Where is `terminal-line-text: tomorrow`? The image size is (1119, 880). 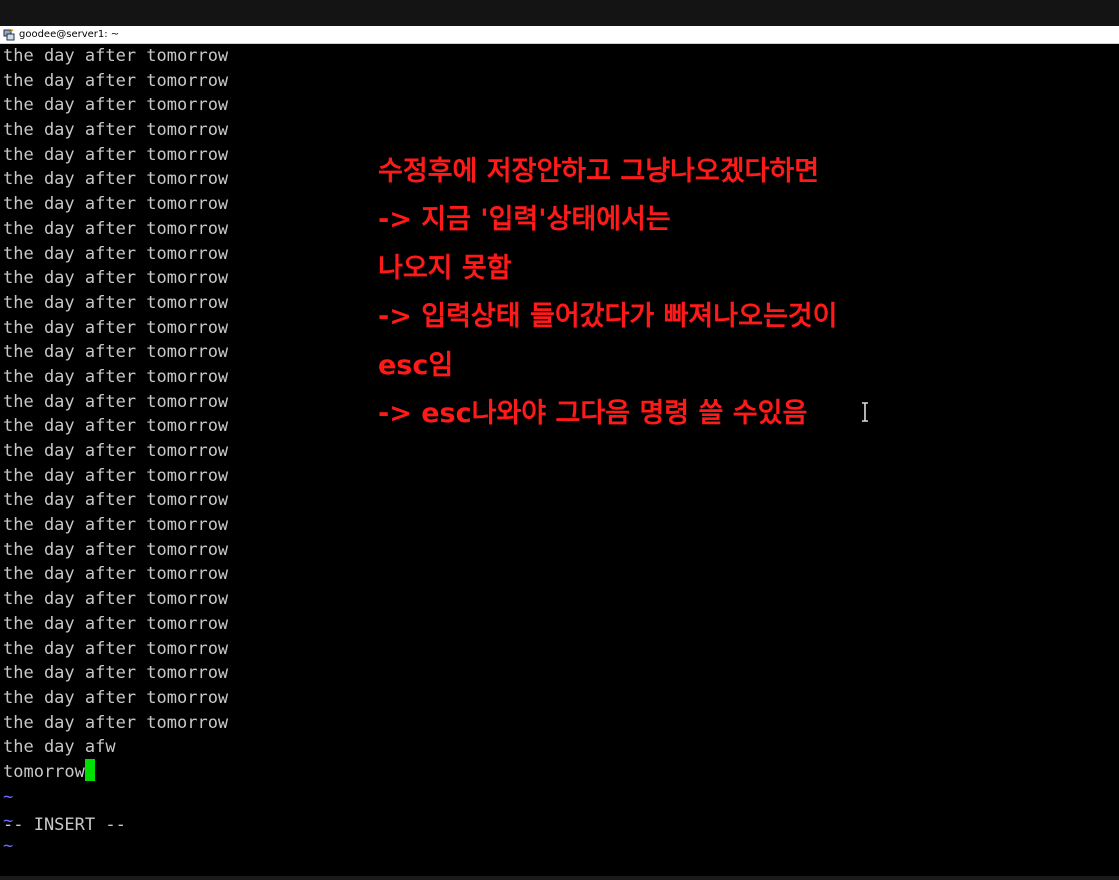
terminal-line-text: tomorrow is located at coordinates (44, 771).